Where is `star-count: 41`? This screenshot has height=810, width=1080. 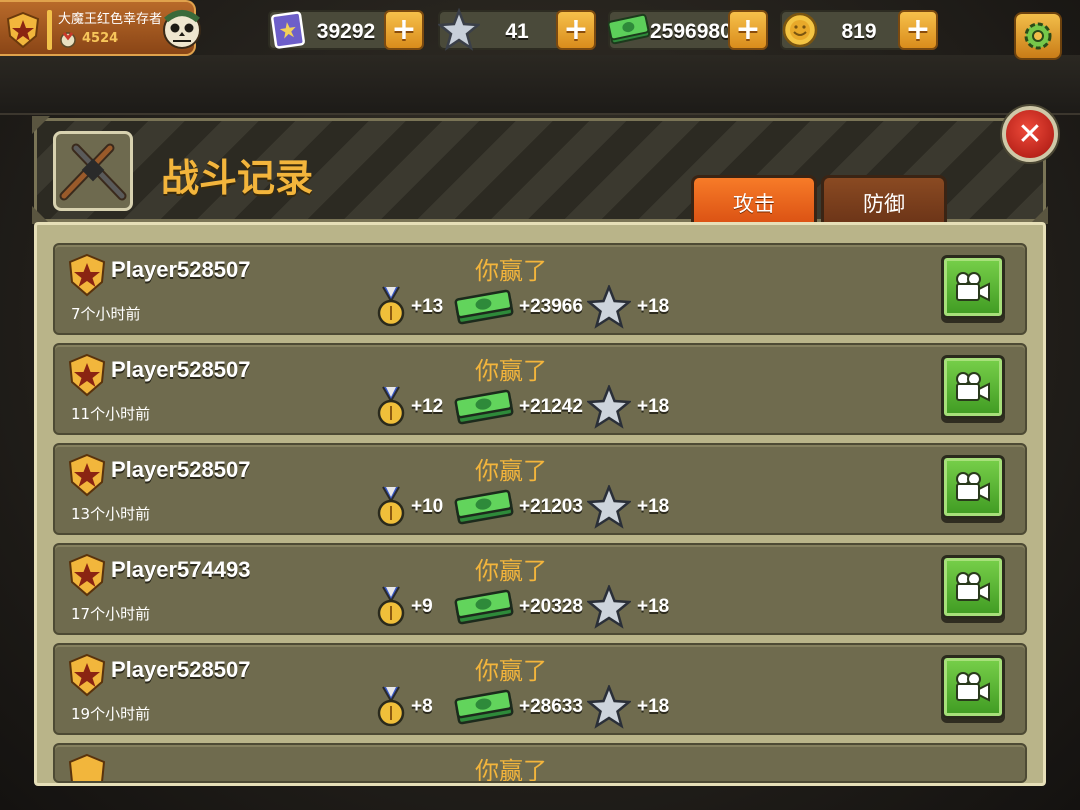
star-count: 41 is located at coordinates (517, 31).